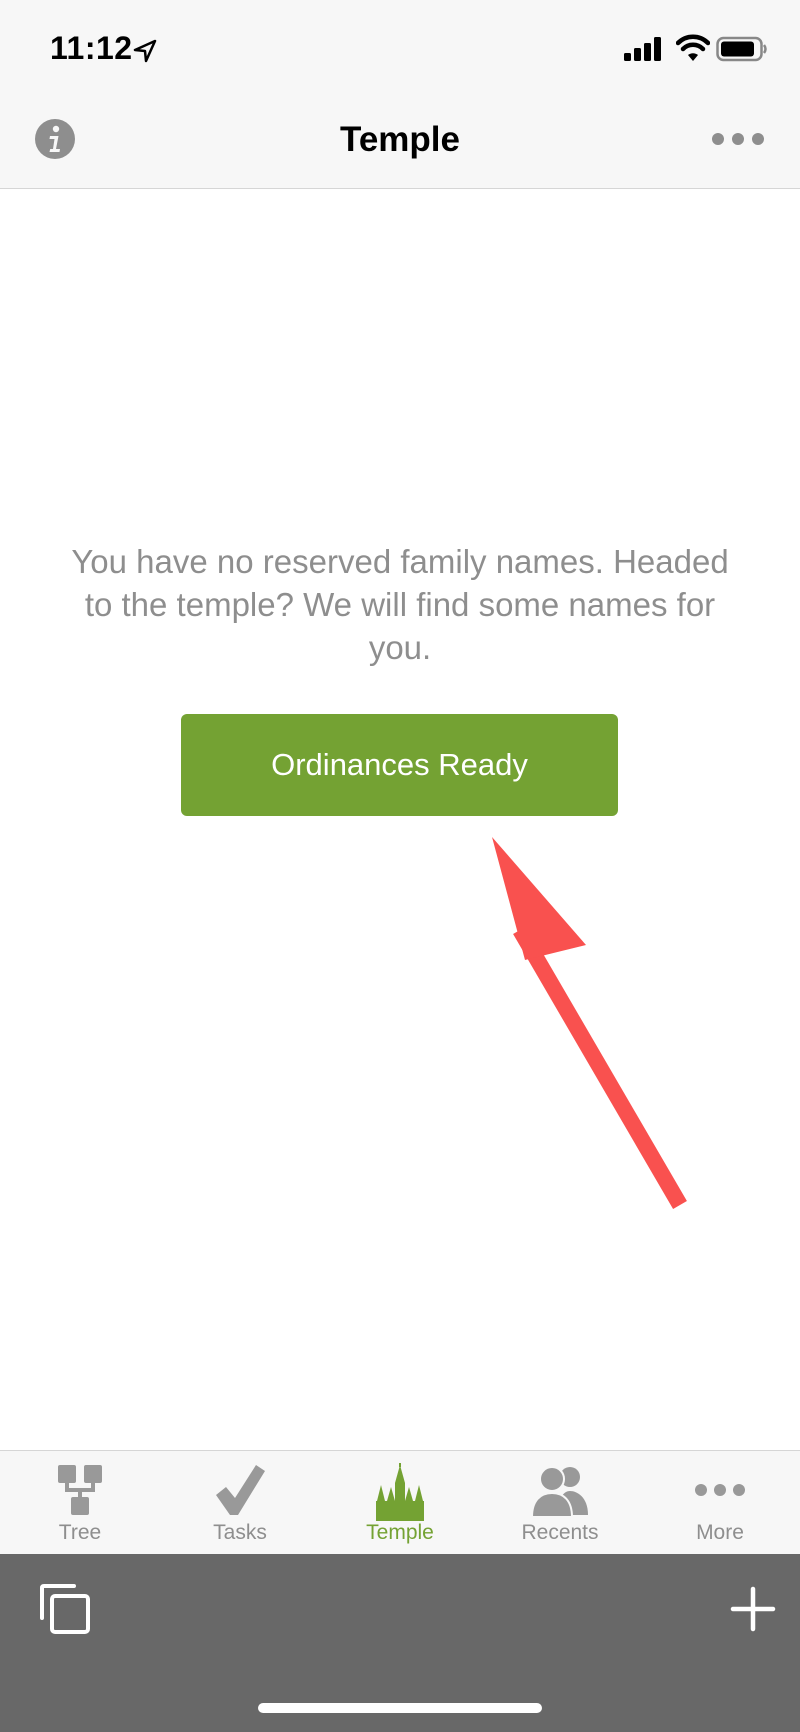 This screenshot has height=1732, width=800. I want to click on tab-temple: Temple, so click(400, 1503).